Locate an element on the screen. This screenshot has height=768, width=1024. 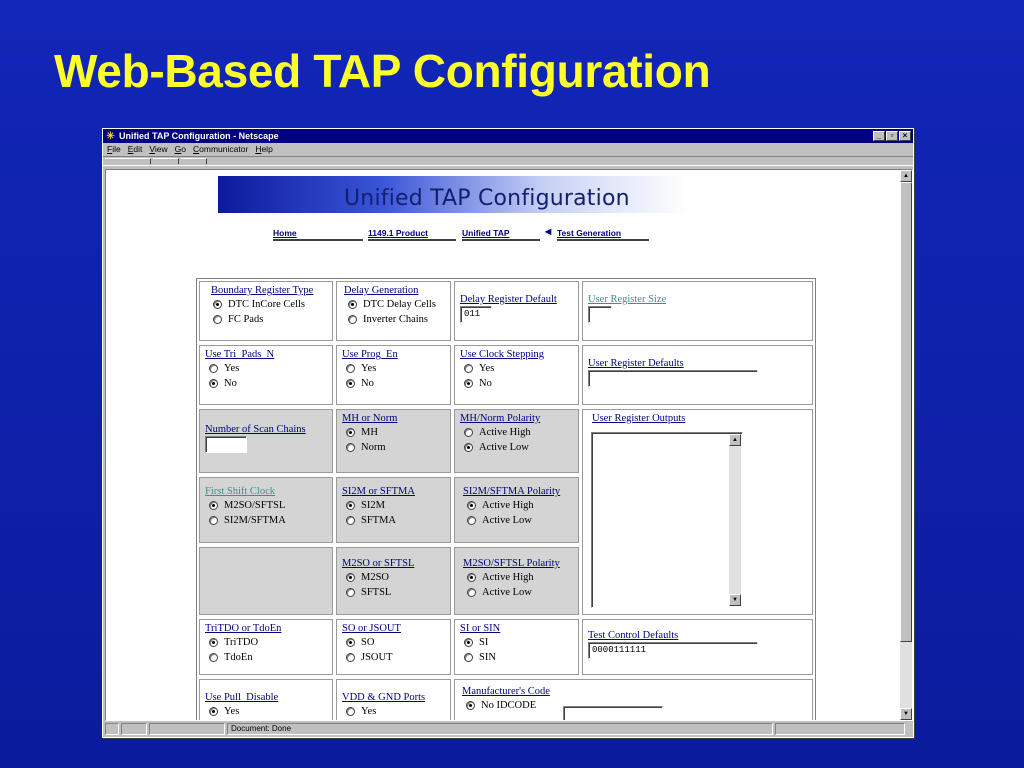
progress-bar is located at coordinates (187, 729).